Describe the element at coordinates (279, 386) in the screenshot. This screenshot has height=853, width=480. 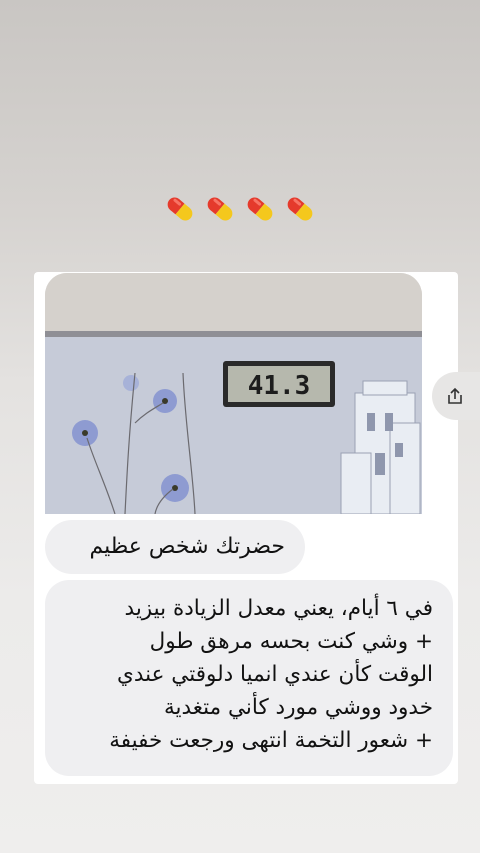
I see `scale-reading: 41.3` at that location.